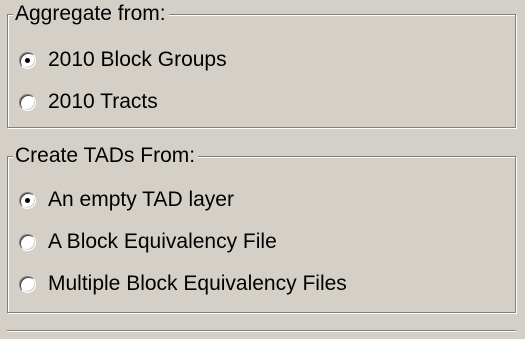  Describe the element at coordinates (137, 59) in the screenshot. I see `radio-label: 2010 Block Groups` at that location.